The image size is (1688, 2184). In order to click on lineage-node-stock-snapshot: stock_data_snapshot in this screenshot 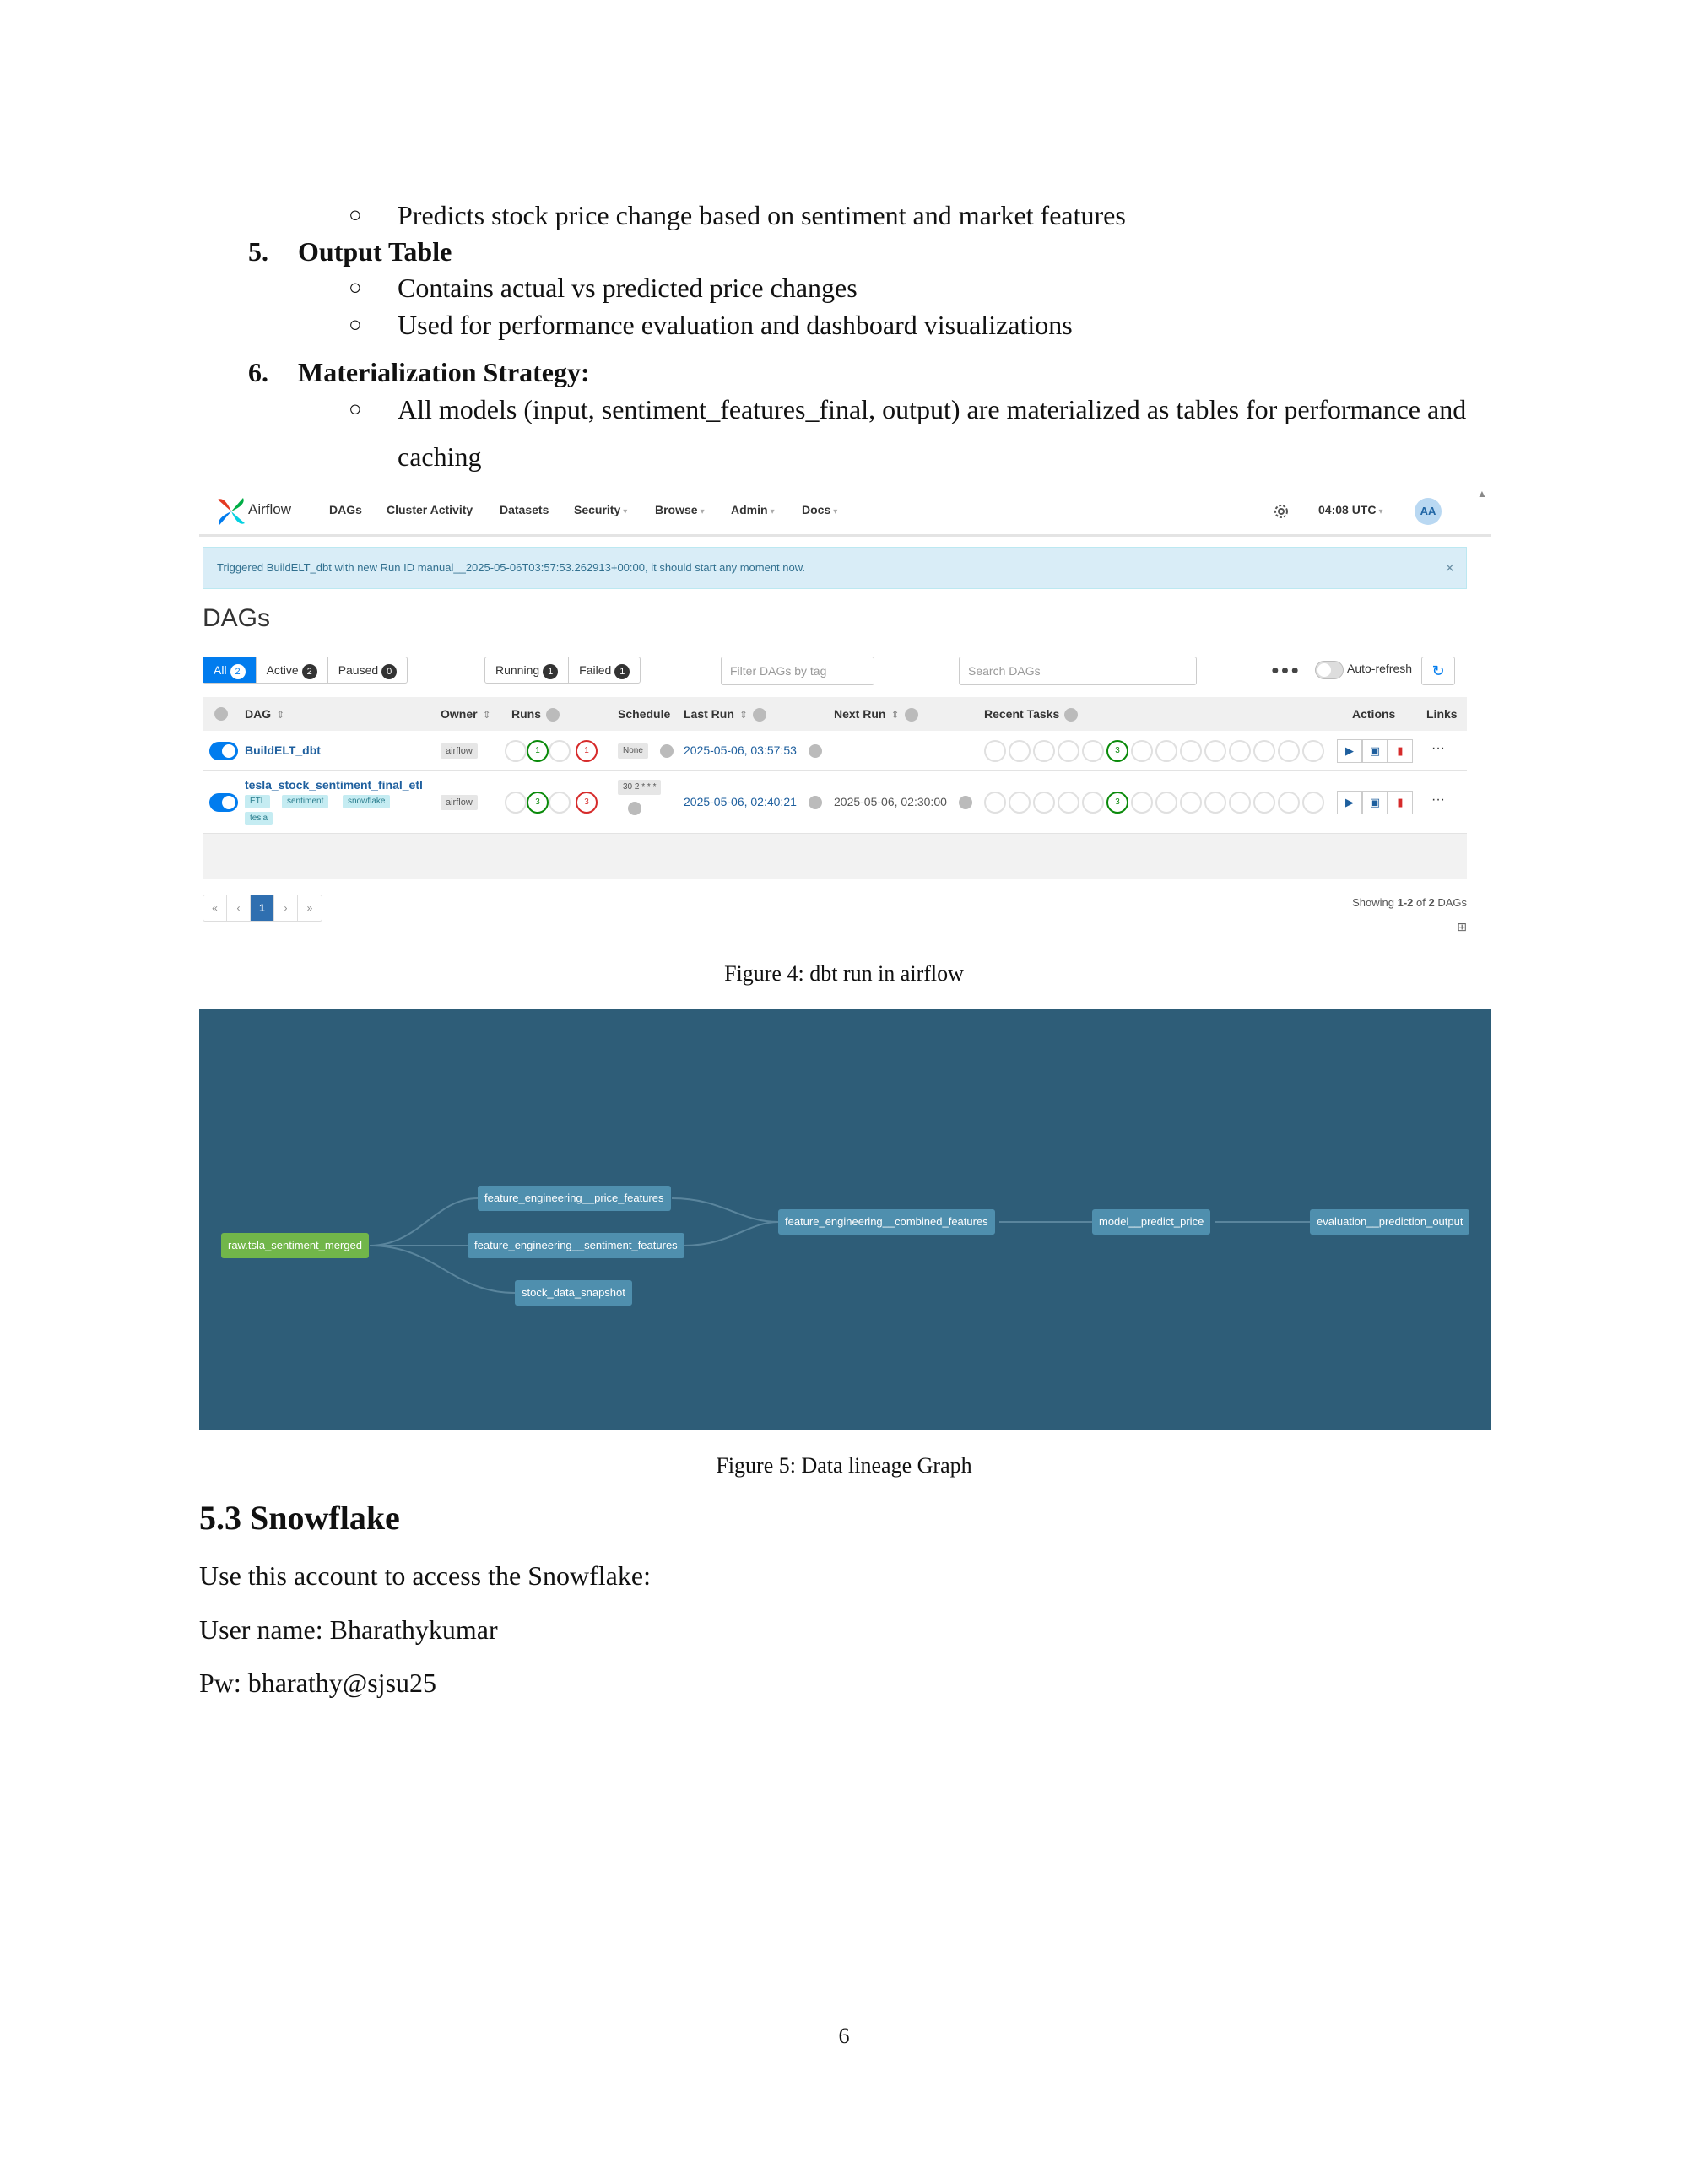, I will do `click(573, 1293)`.